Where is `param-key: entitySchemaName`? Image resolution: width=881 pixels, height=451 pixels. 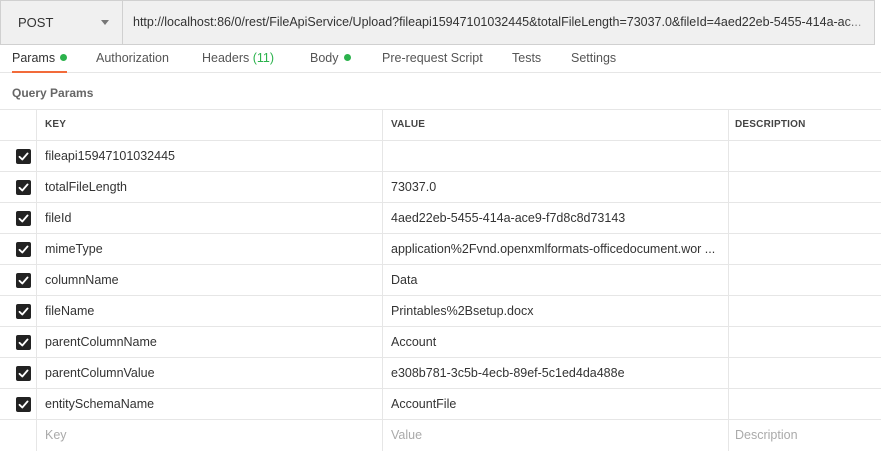 param-key: entitySchemaName is located at coordinates (209, 404).